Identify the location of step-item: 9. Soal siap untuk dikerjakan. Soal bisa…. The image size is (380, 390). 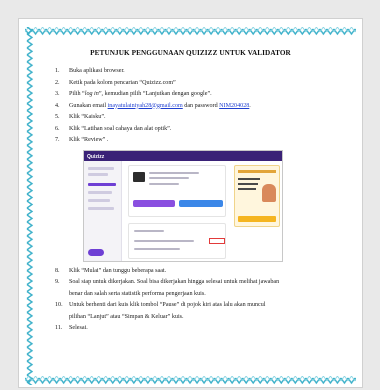
(167, 288).